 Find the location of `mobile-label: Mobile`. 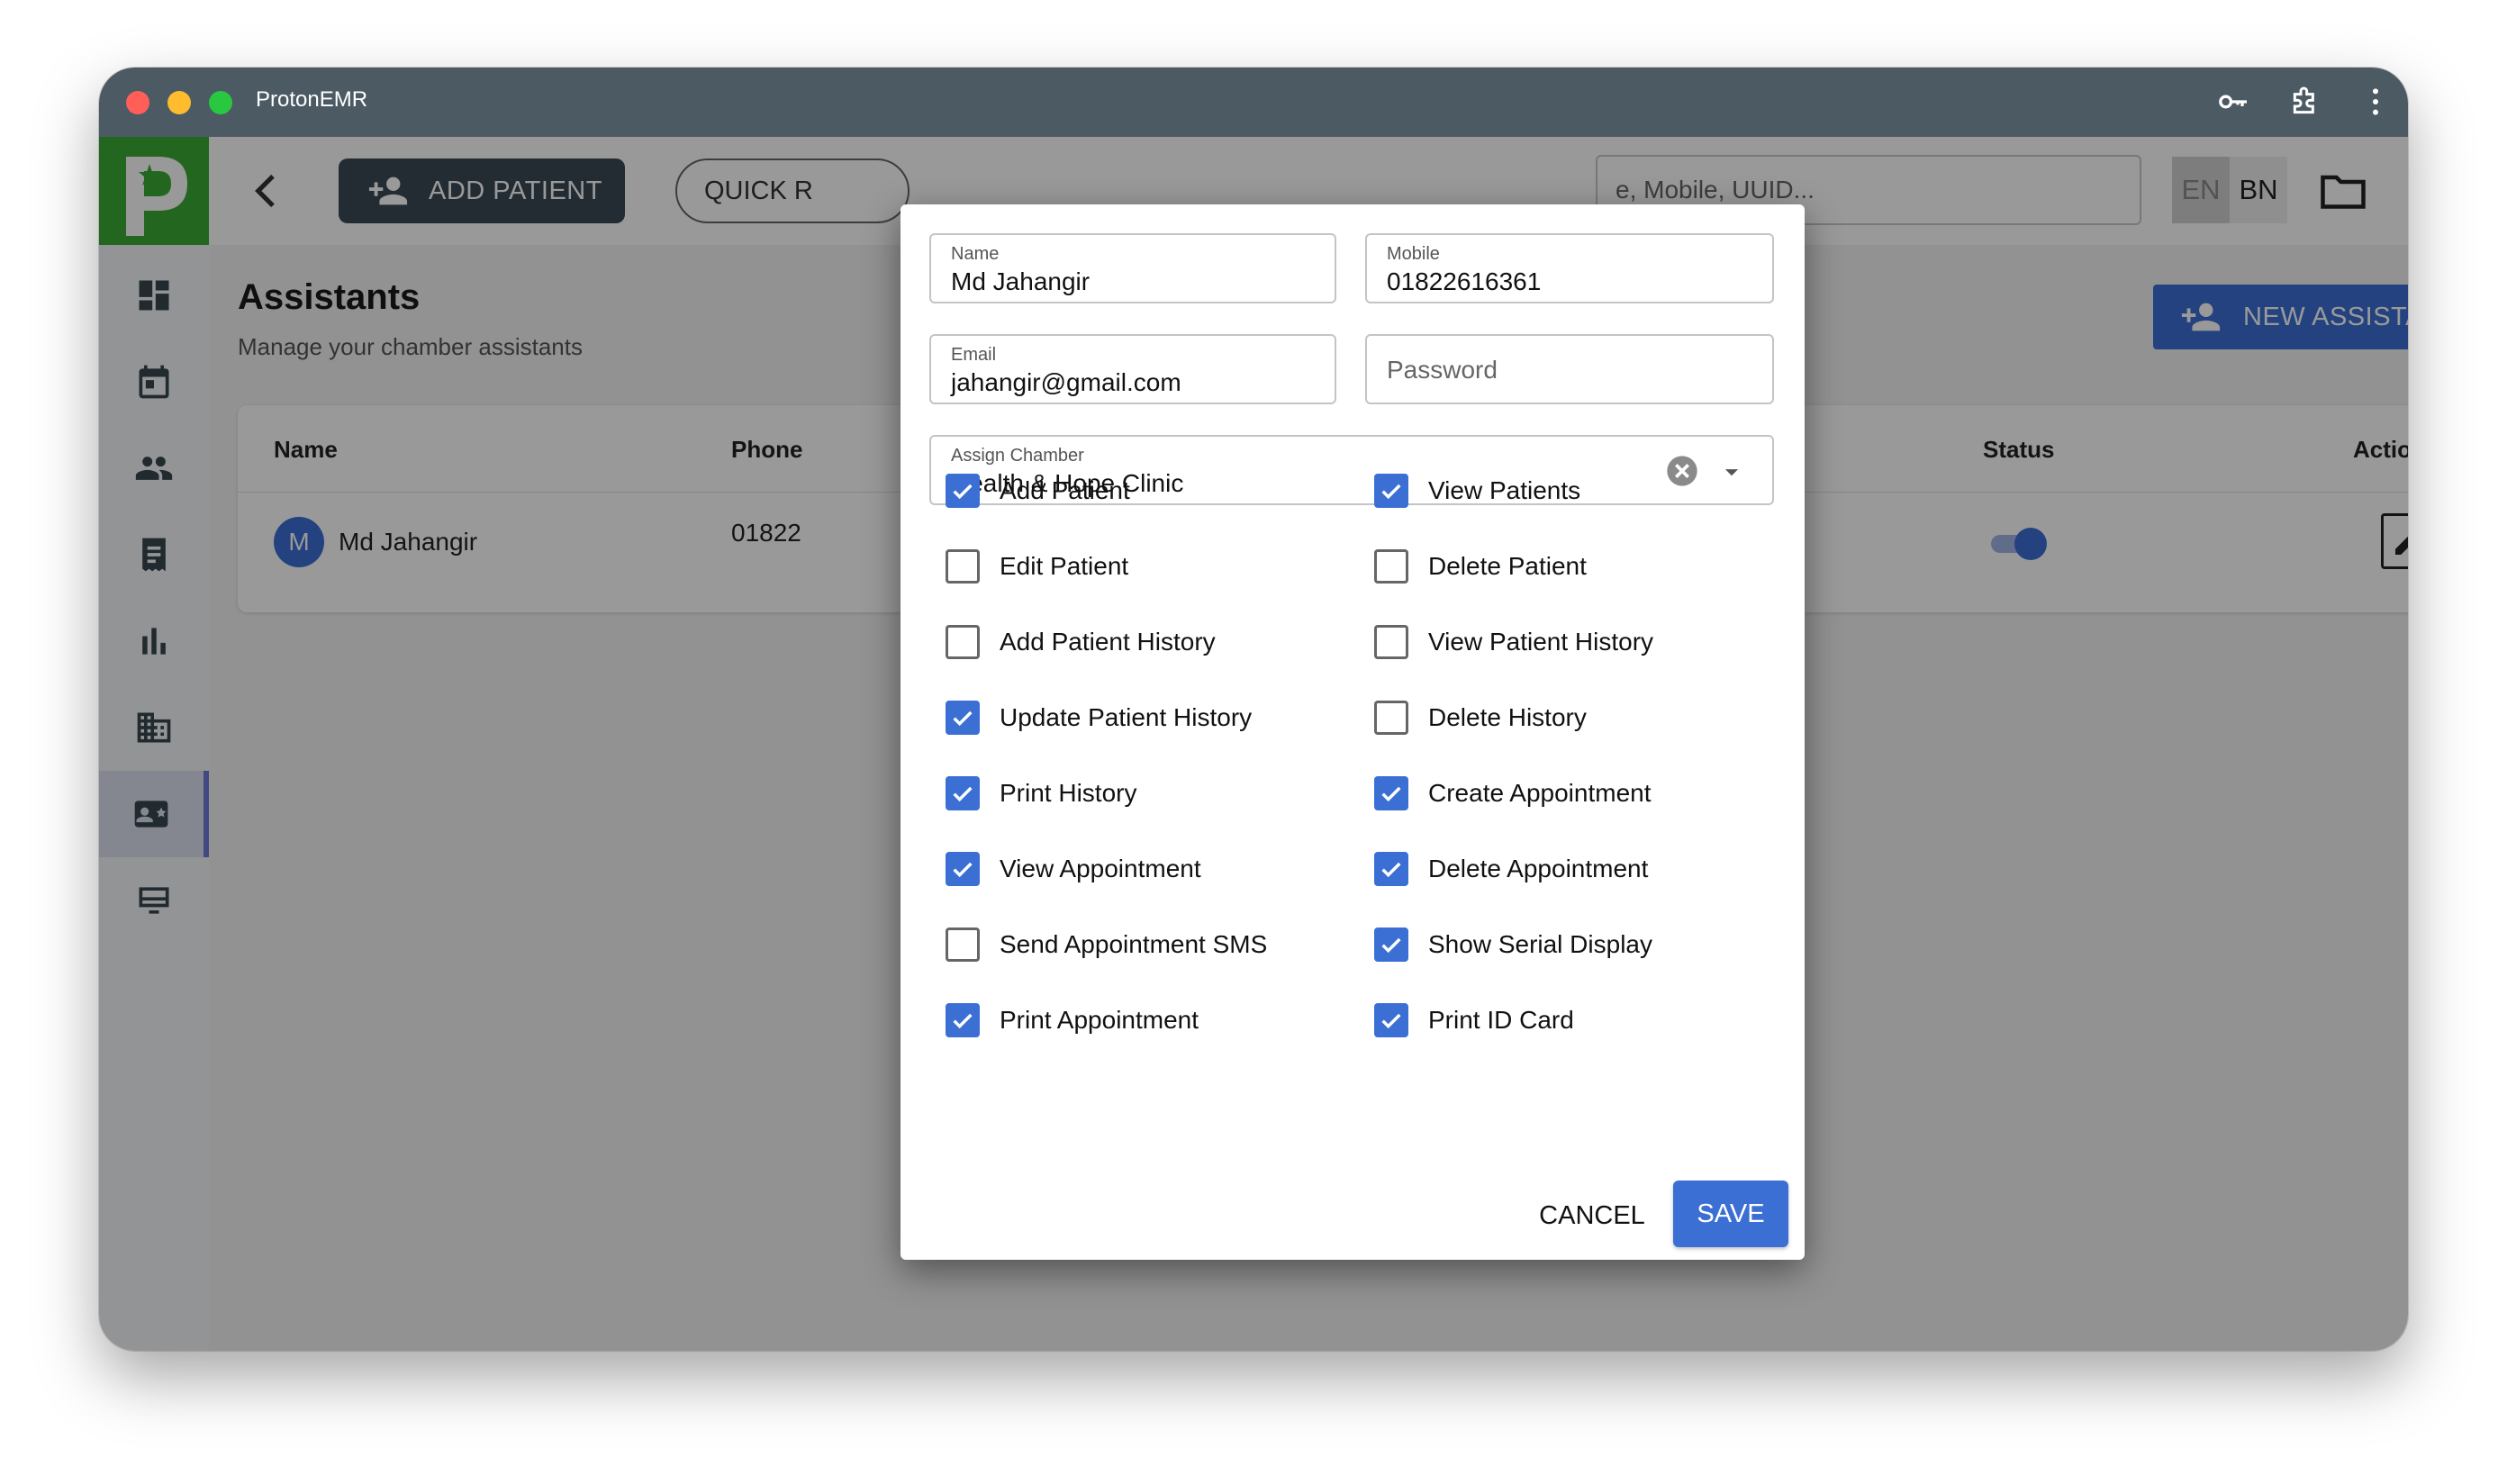

mobile-label: Mobile is located at coordinates (1413, 254).